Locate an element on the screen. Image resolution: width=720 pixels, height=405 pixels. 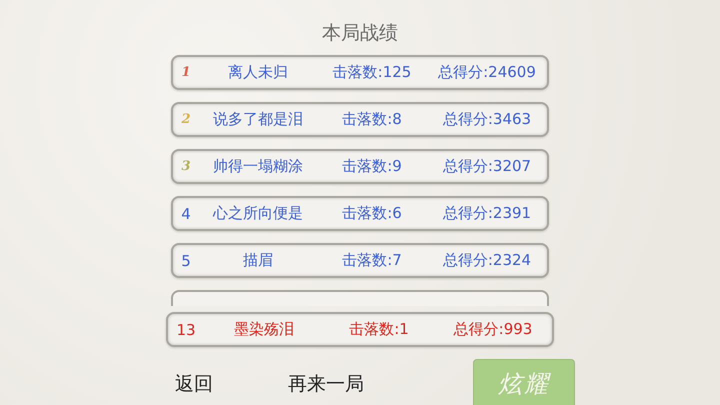
hit-count: 击落数:125 is located at coordinates (372, 72).